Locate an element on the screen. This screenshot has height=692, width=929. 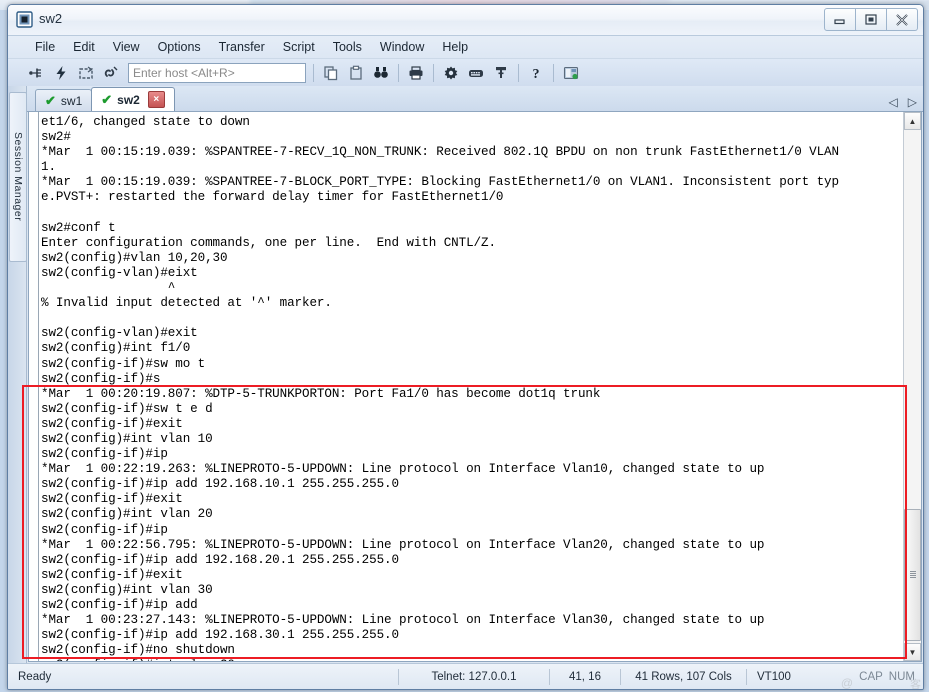
session-manager-panel: Session Manager is located at coordinates (17, 374).